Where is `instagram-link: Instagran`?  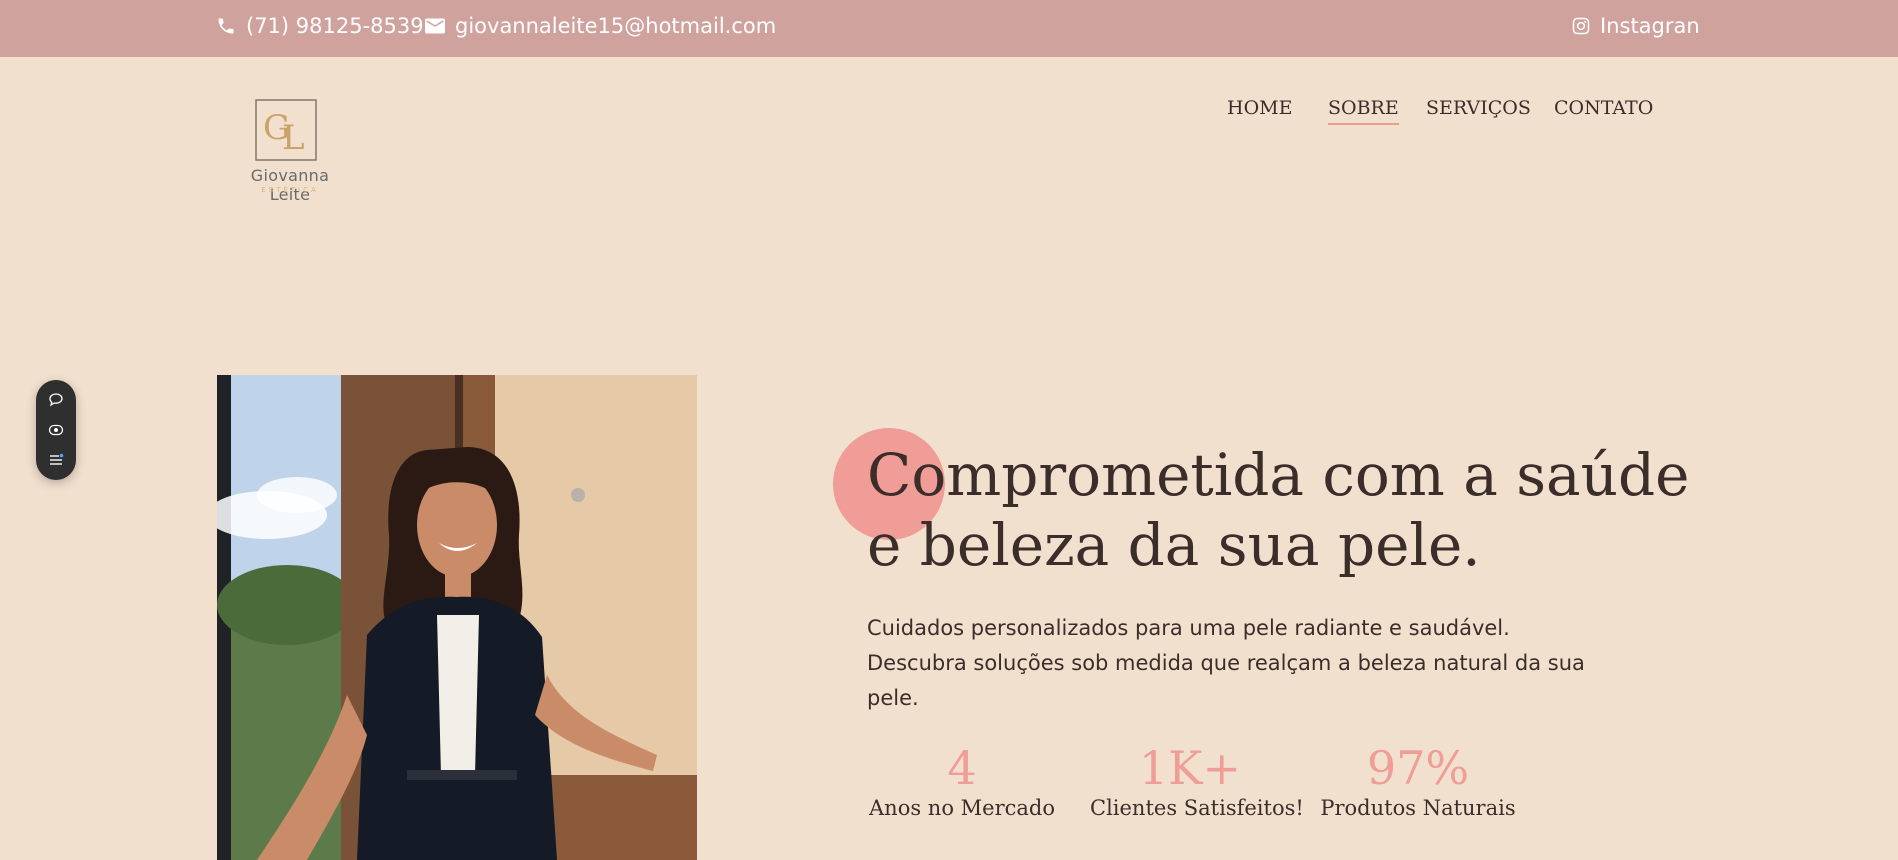
instagram-link: Instagran is located at coordinates (1636, 26).